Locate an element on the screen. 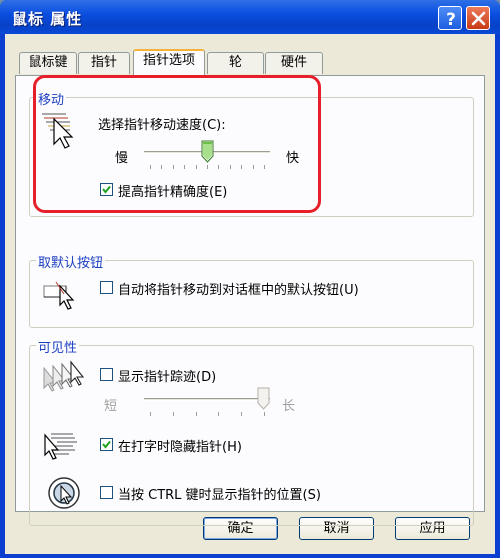  tab-label: 硬件 is located at coordinates (293, 62).